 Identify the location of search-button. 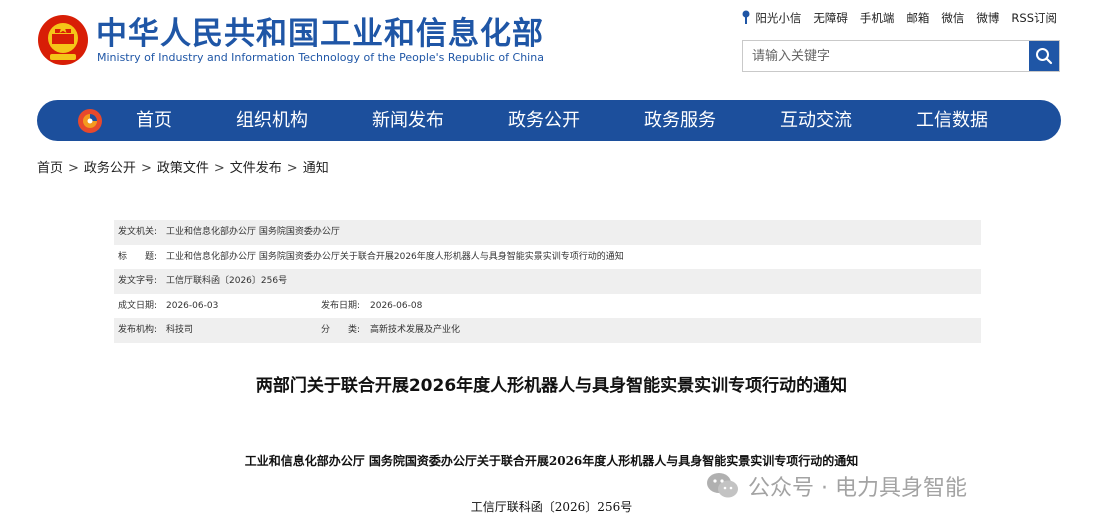
(1044, 56).